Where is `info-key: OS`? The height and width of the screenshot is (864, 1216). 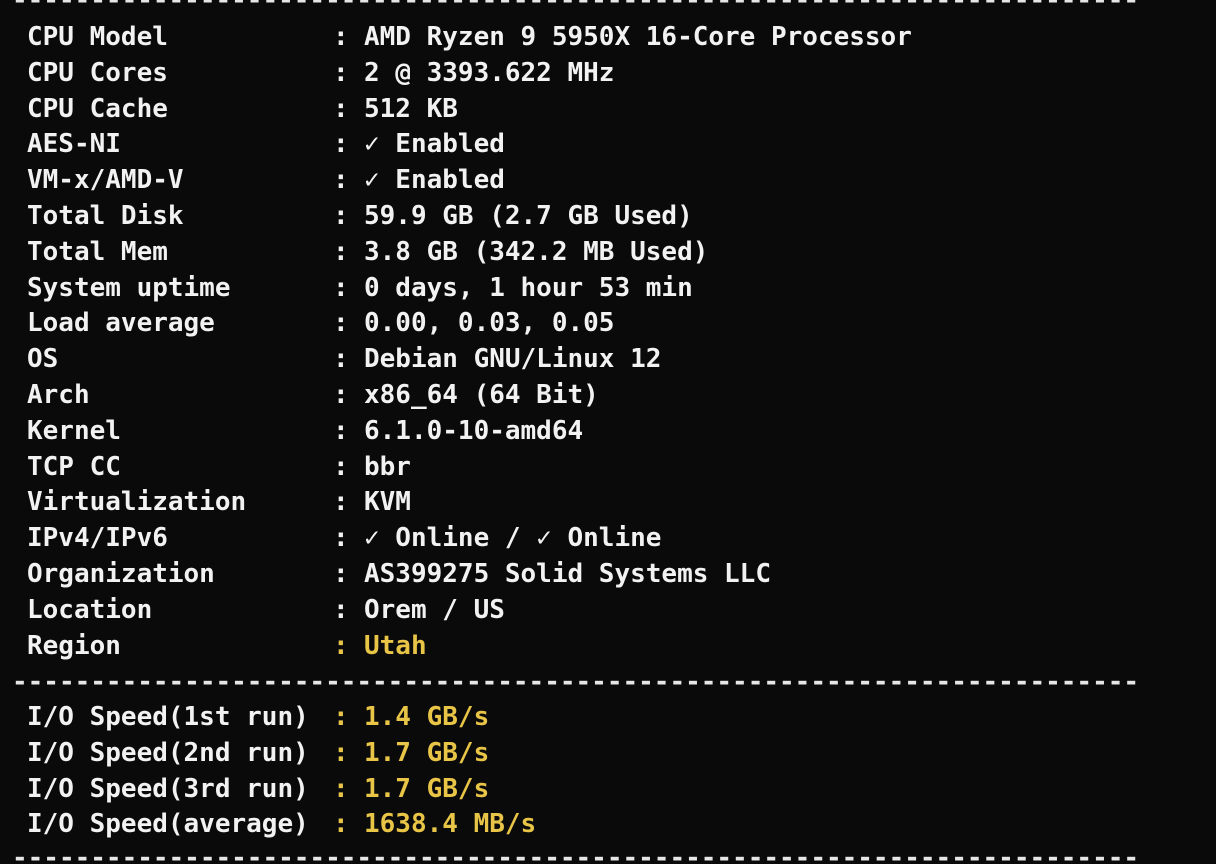
info-key: OS is located at coordinates (43, 359).